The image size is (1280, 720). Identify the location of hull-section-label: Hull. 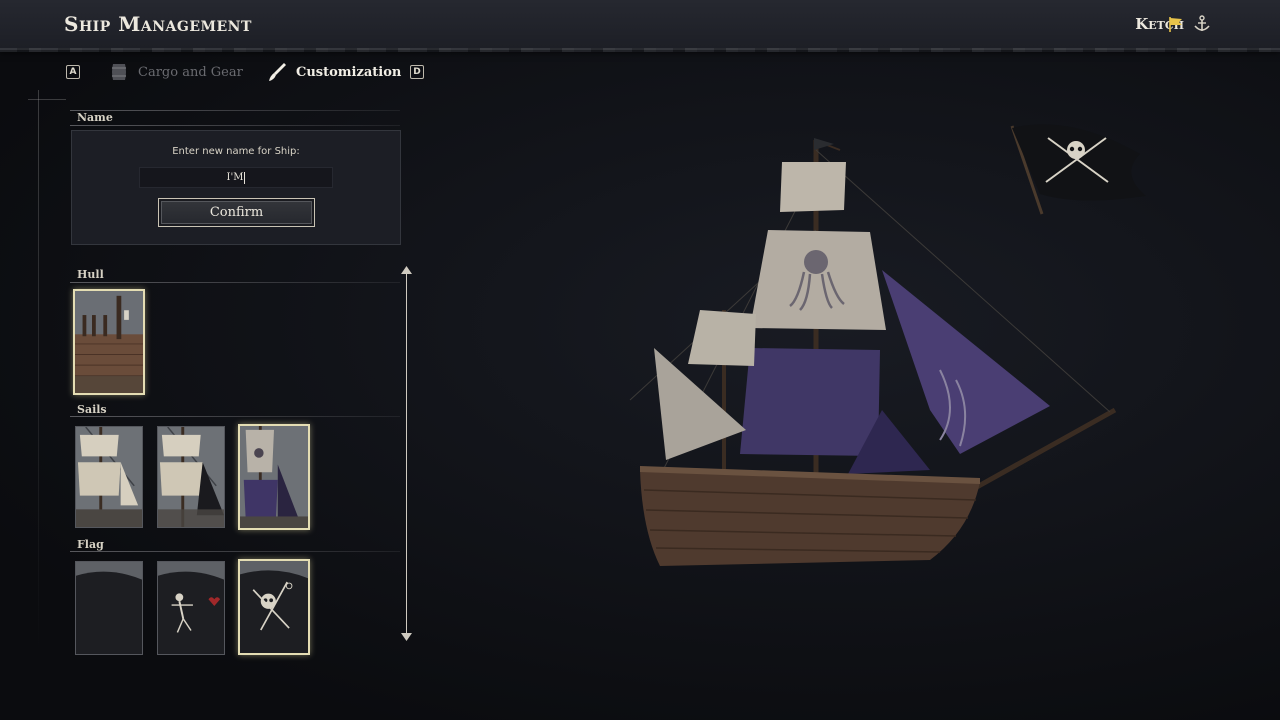
(90, 274).